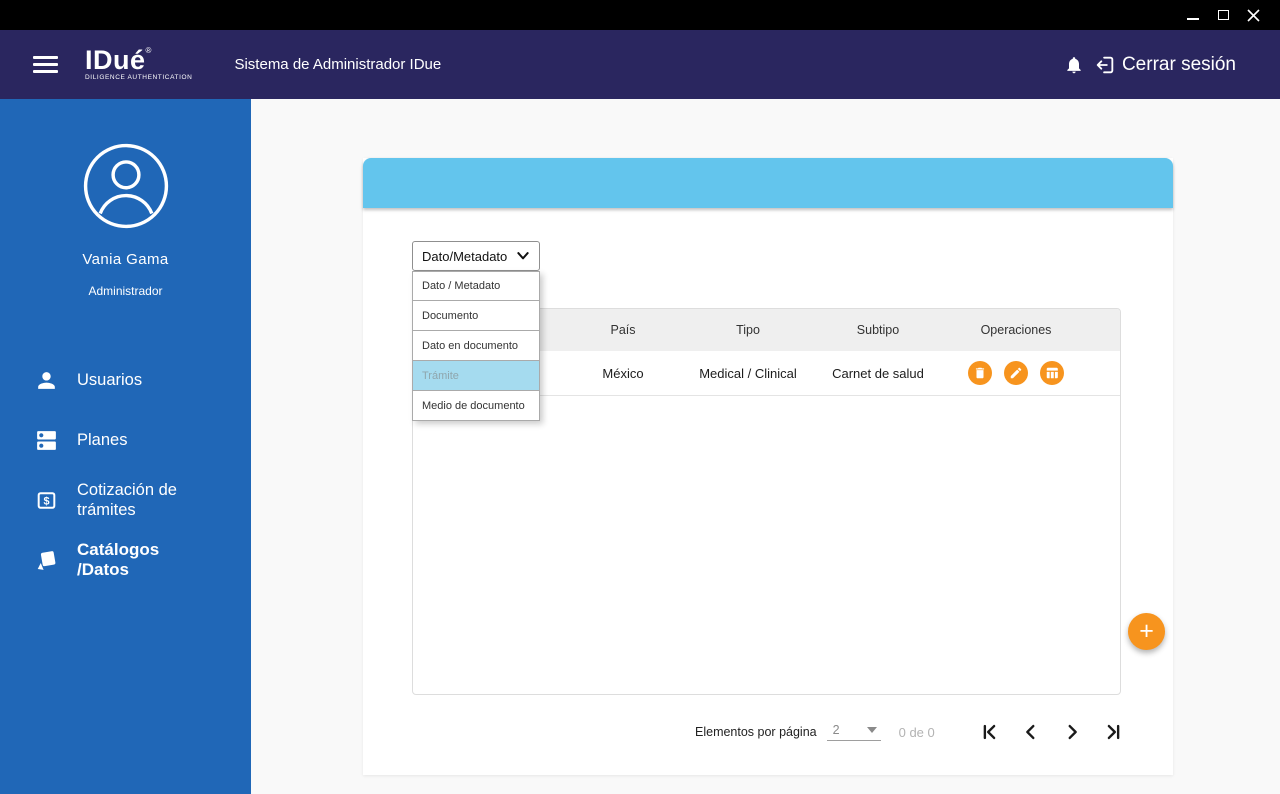  I want to click on table-columns-icon, so click(1052, 373).